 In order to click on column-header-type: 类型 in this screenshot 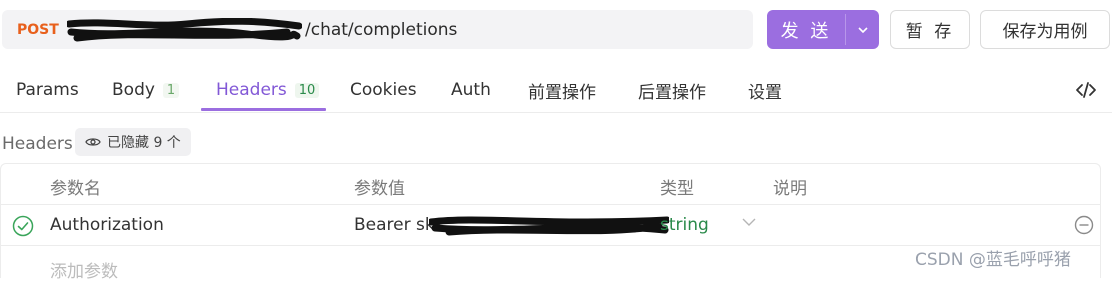, I will do `click(677, 189)`.